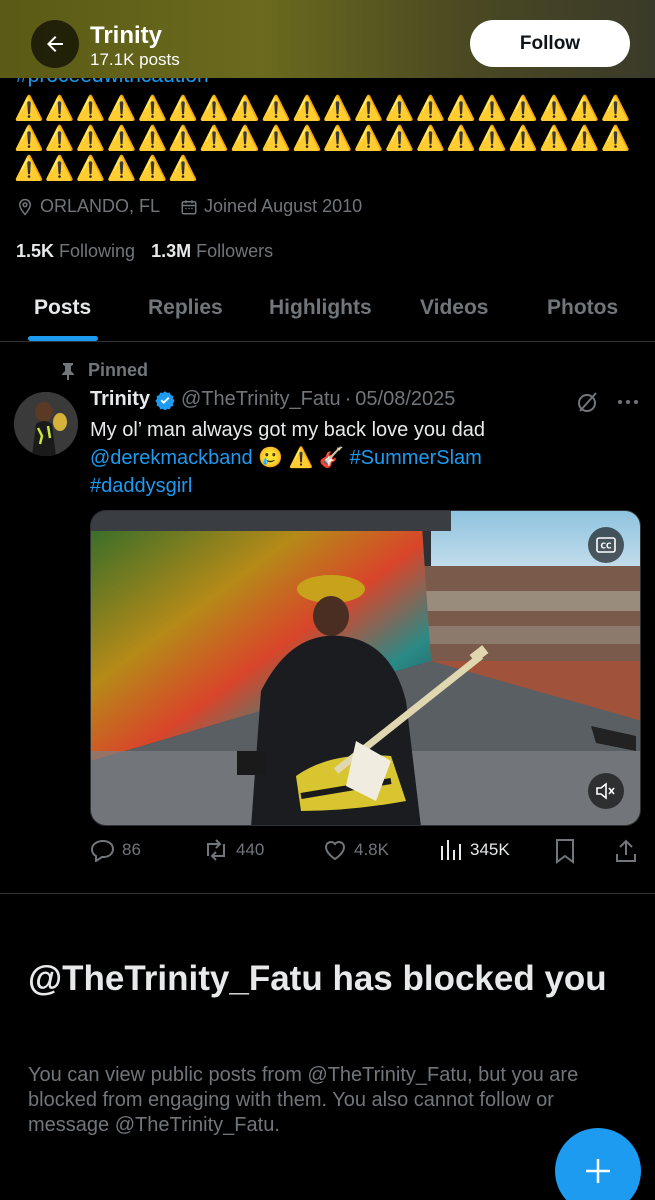  Describe the element at coordinates (261, 399) in the screenshot. I see `post-handle: @TheTrinity_Fatu` at that location.